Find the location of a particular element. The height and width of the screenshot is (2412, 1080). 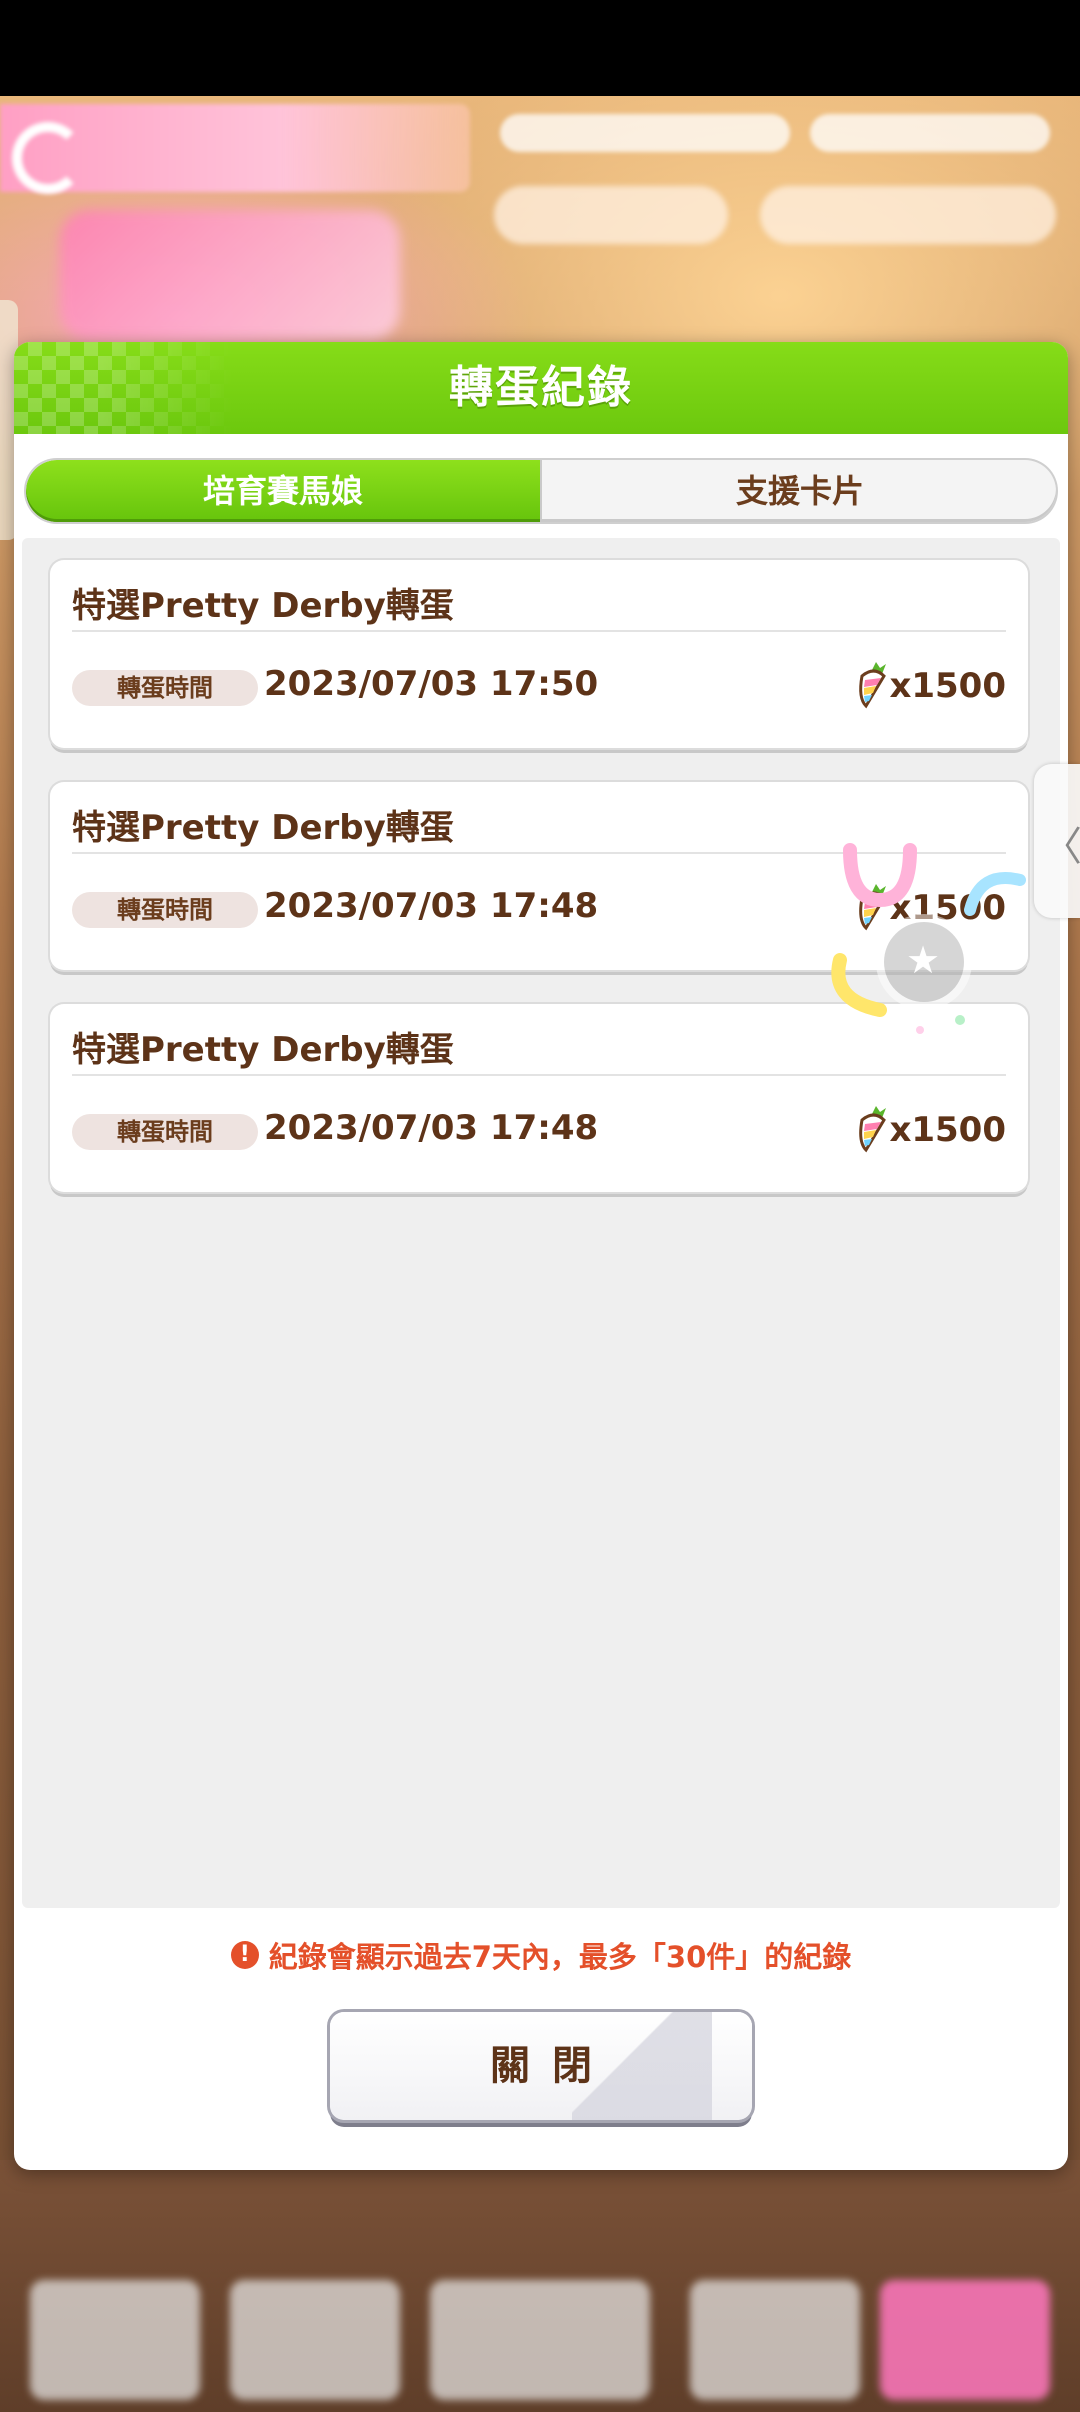

side-panel-handle: 〈 is located at coordinates (1057, 841).